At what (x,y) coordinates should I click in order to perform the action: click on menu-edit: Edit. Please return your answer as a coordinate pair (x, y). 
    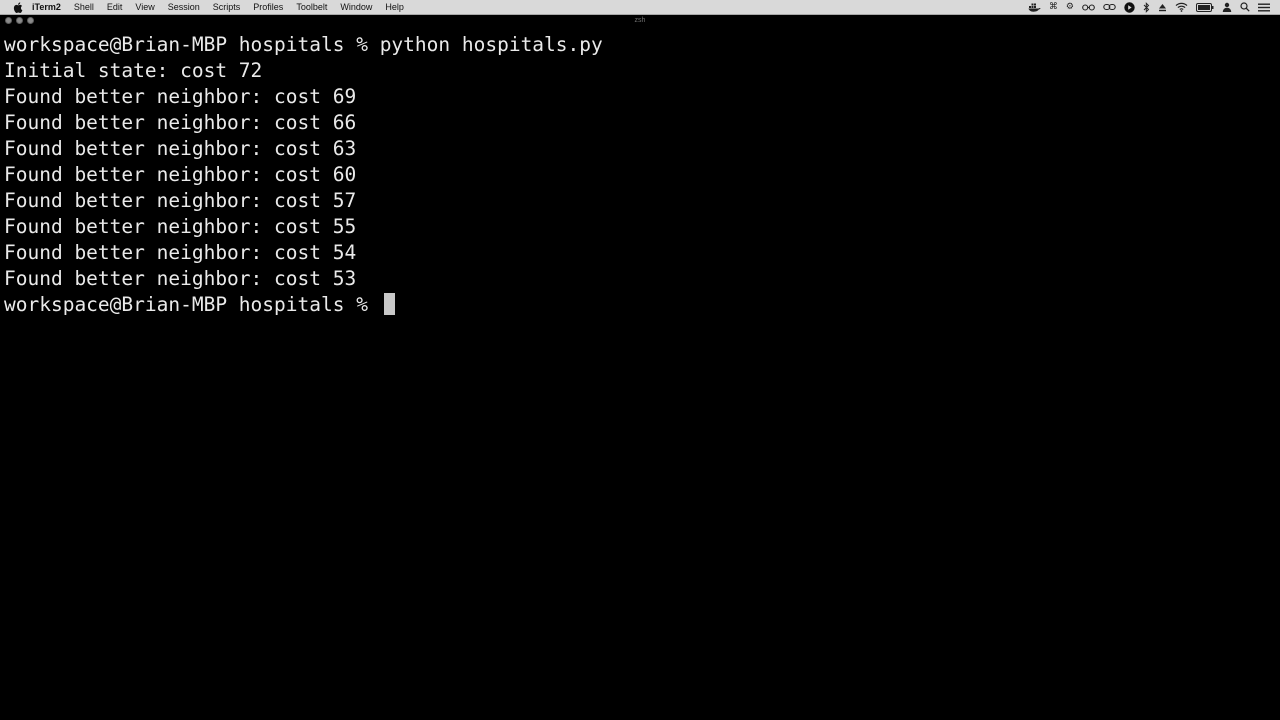
    Looking at the image, I should click on (115, 7).